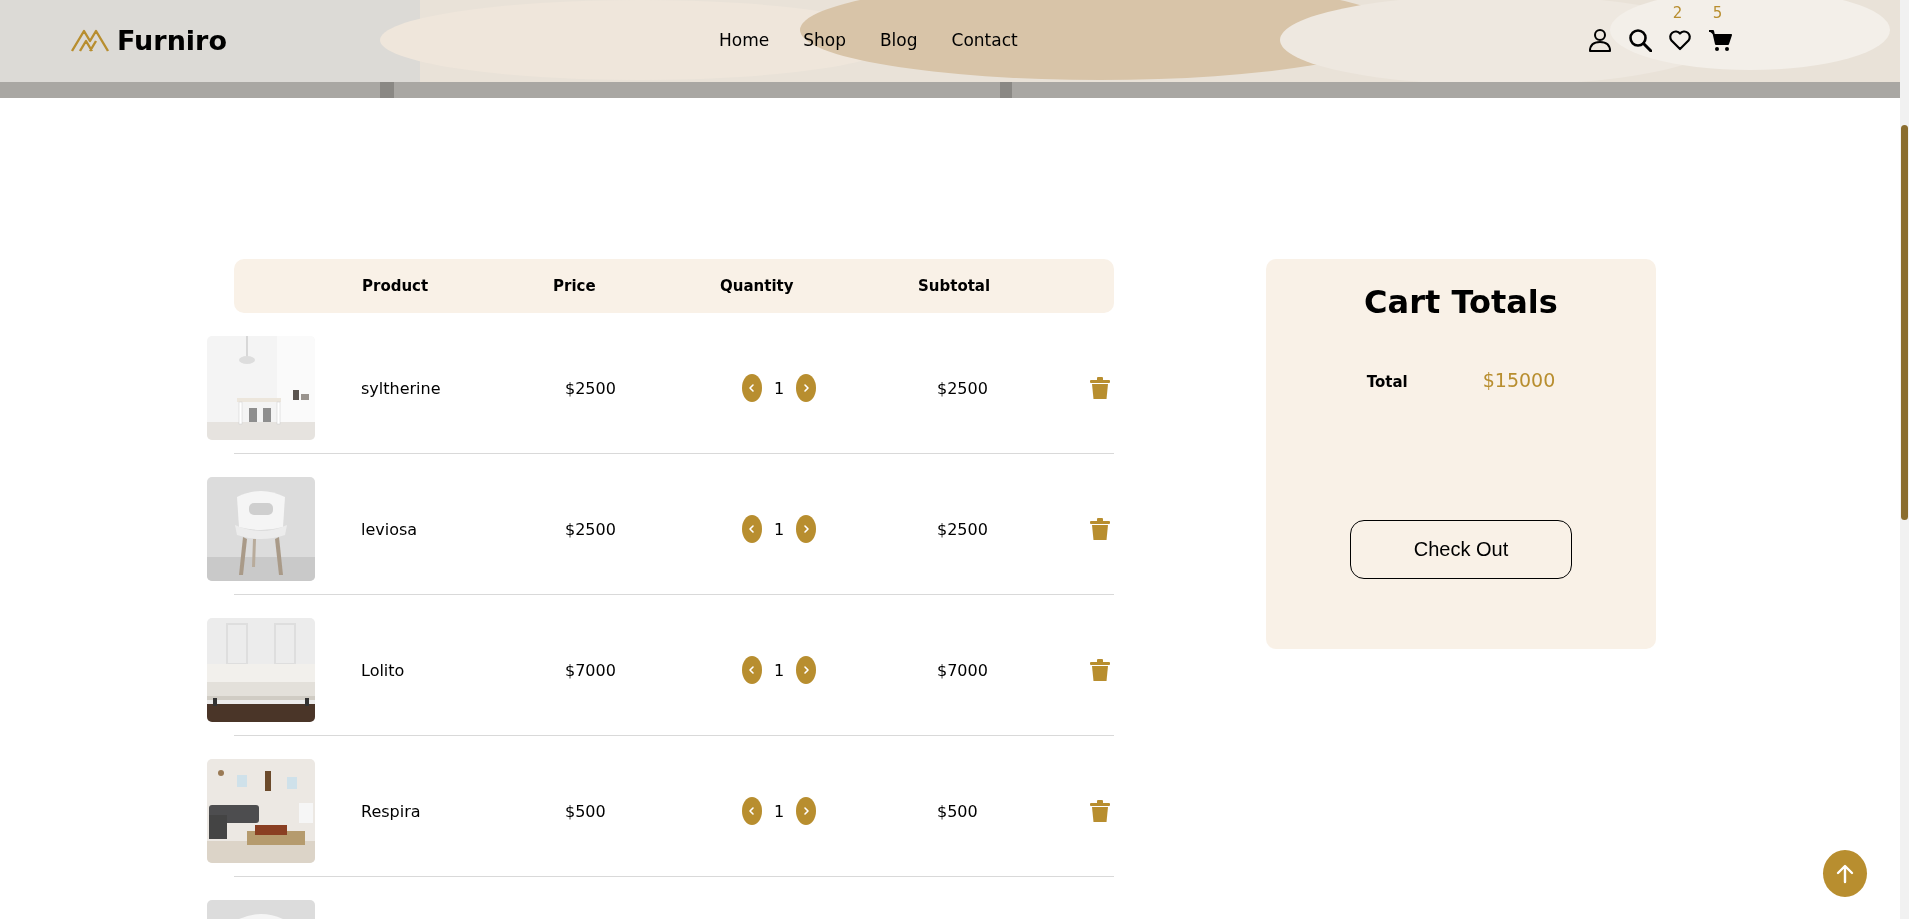 The image size is (1909, 919). Describe the element at coordinates (1677, 13) in the screenshot. I see `wishlist-count: 2` at that location.